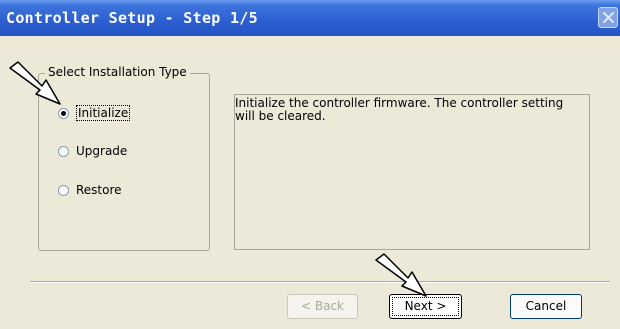 The height and width of the screenshot is (329, 620). What do you see at coordinates (63, 113) in the screenshot?
I see `radio-selected-dot` at bounding box center [63, 113].